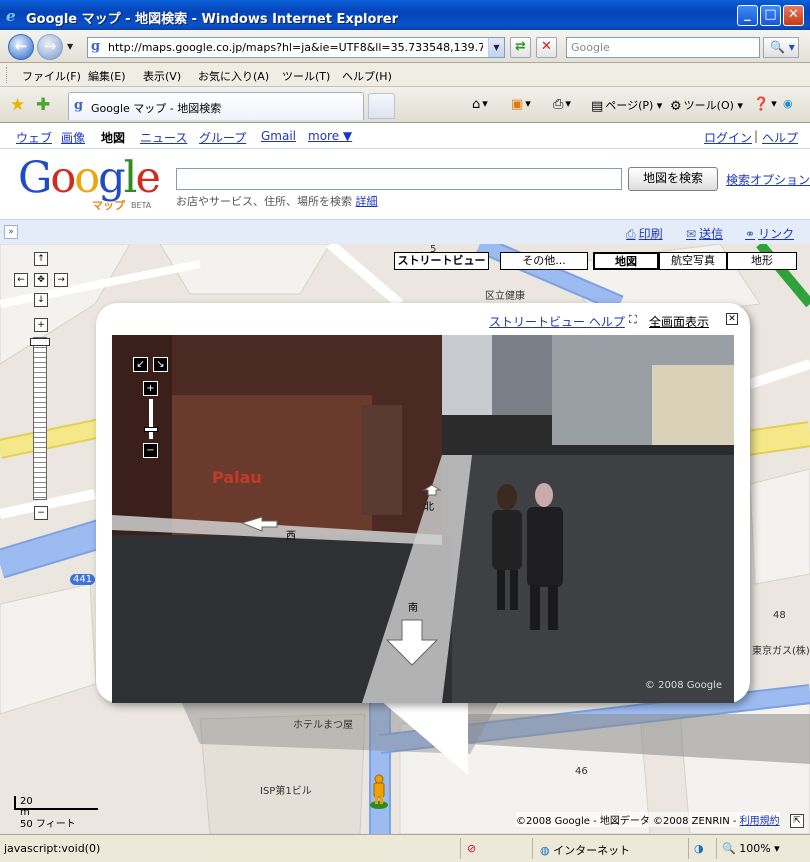 This screenshot has width=810, height=862. Describe the element at coordinates (429, 505) in the screenshot. I see `direction-north: 北` at that location.